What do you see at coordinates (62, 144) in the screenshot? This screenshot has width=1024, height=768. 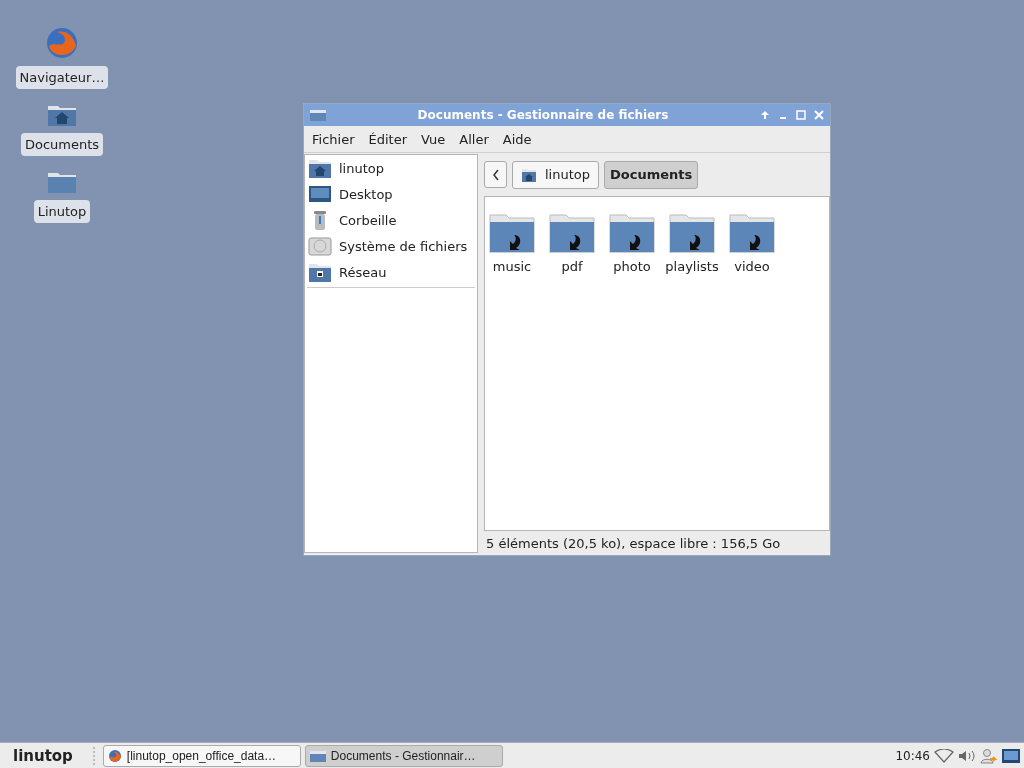 I see `desktop-icon-label: Documents` at bounding box center [62, 144].